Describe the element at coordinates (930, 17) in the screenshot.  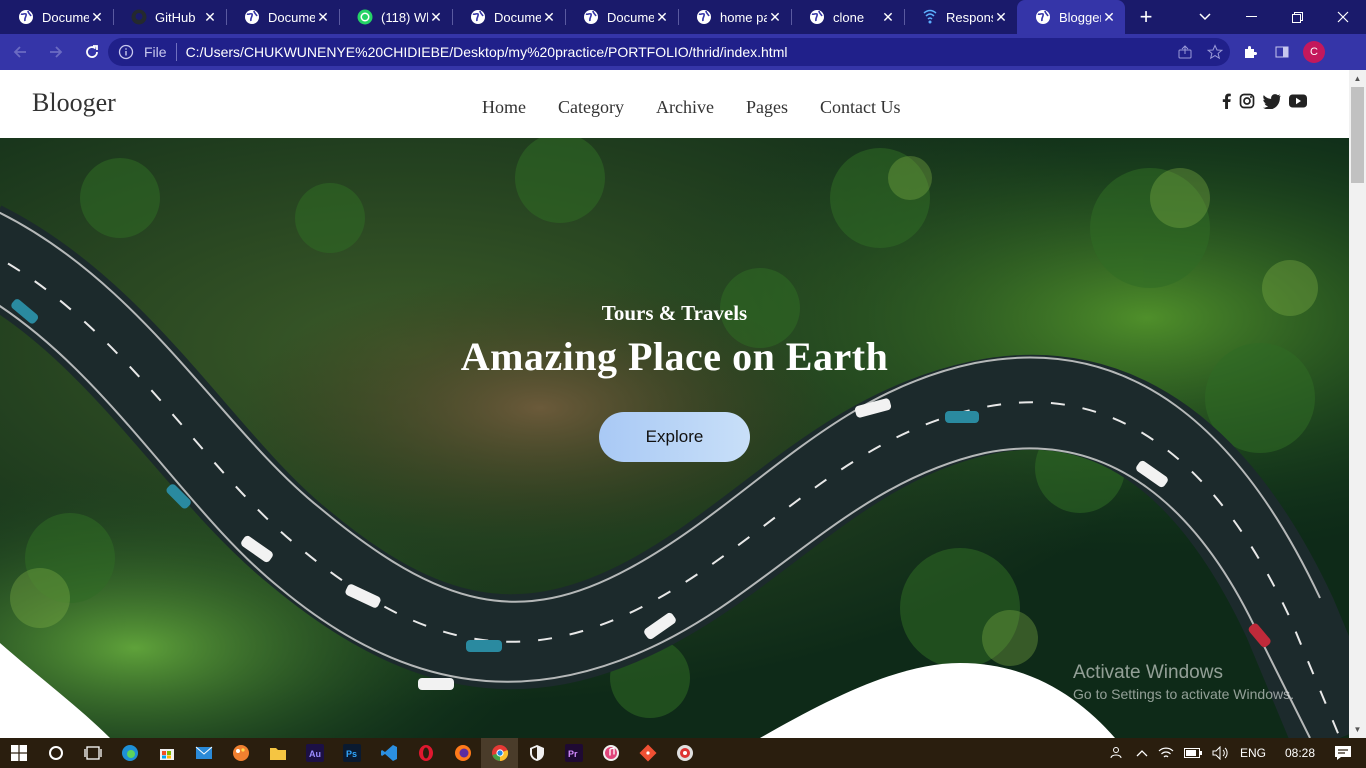
I see `responsive-icon` at that location.